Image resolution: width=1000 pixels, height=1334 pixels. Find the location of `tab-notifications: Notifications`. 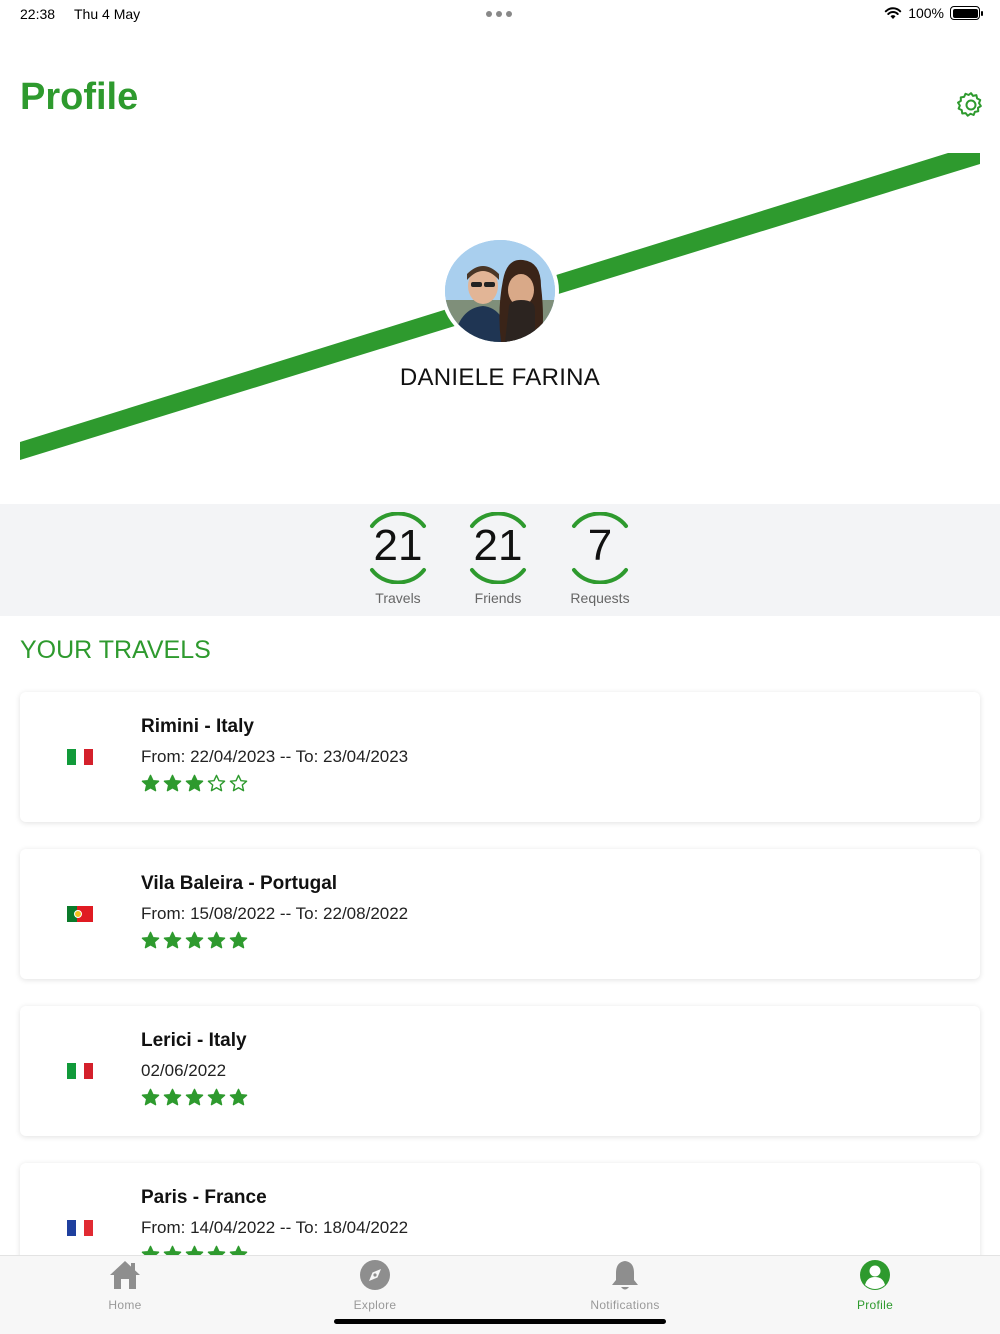

tab-notifications: Notifications is located at coordinates (625, 1285).